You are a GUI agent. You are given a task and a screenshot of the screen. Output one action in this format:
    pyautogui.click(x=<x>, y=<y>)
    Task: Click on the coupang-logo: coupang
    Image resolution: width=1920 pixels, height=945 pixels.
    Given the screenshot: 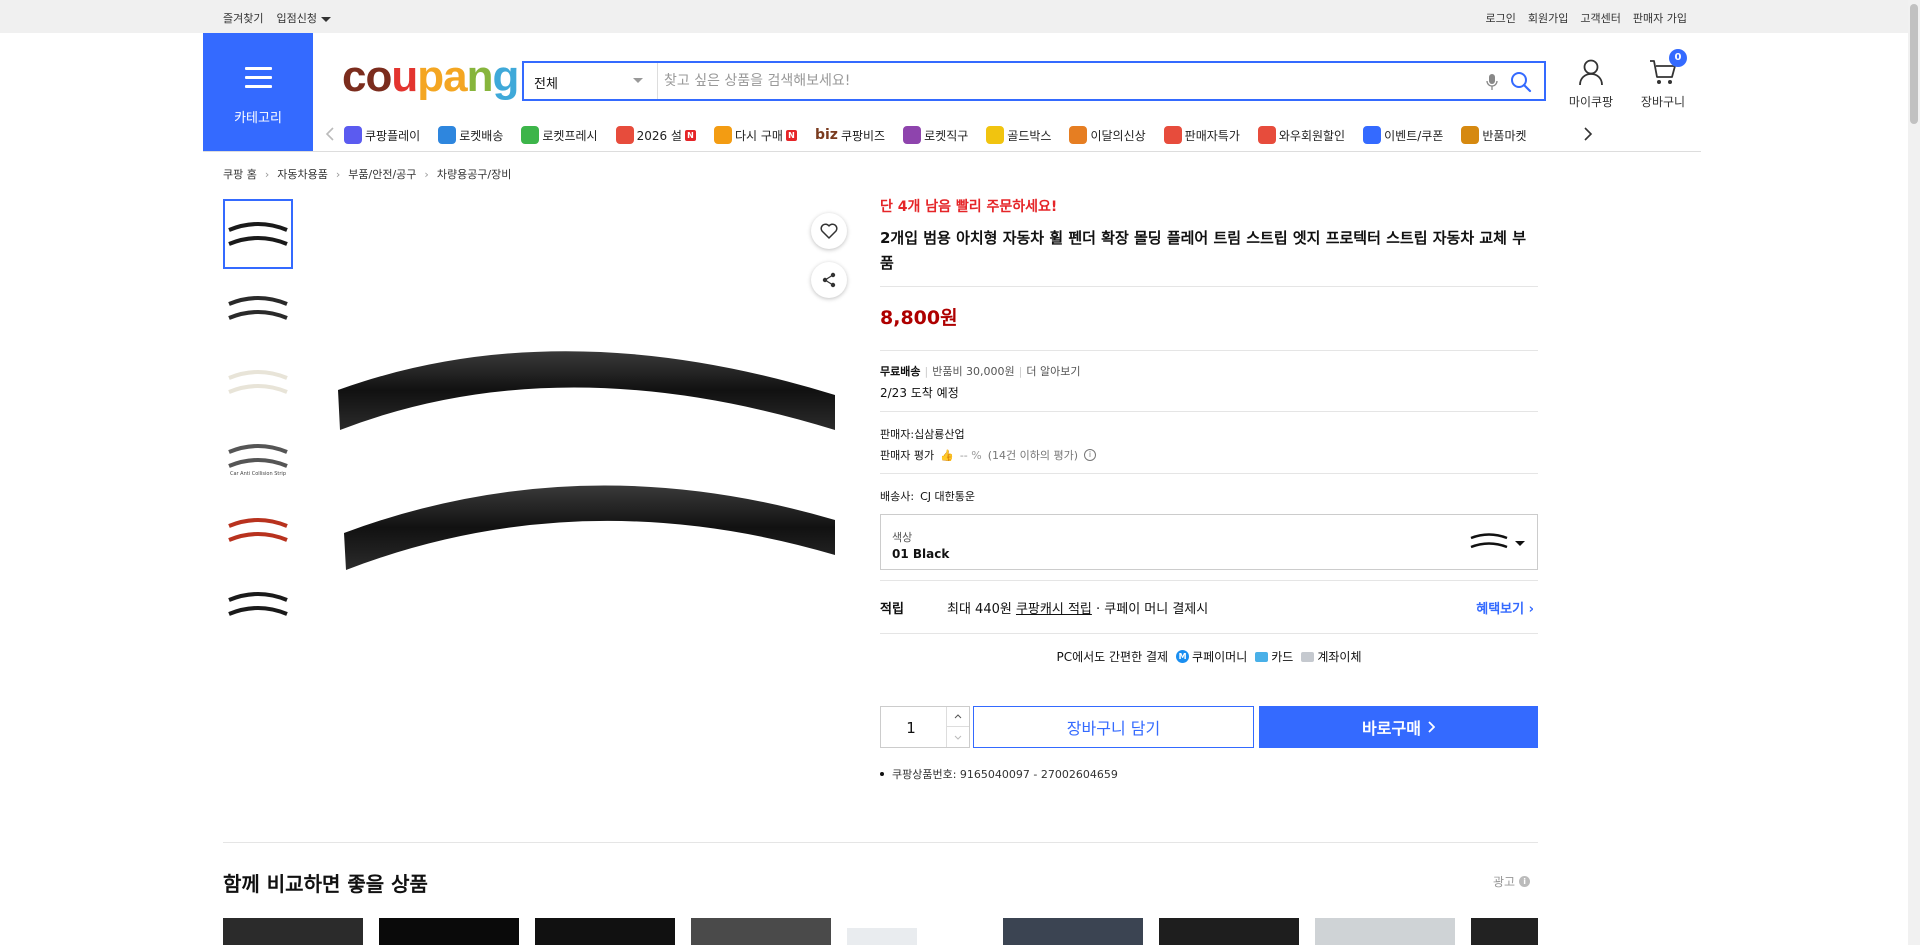 What is the action you would take?
    pyautogui.click(x=431, y=76)
    